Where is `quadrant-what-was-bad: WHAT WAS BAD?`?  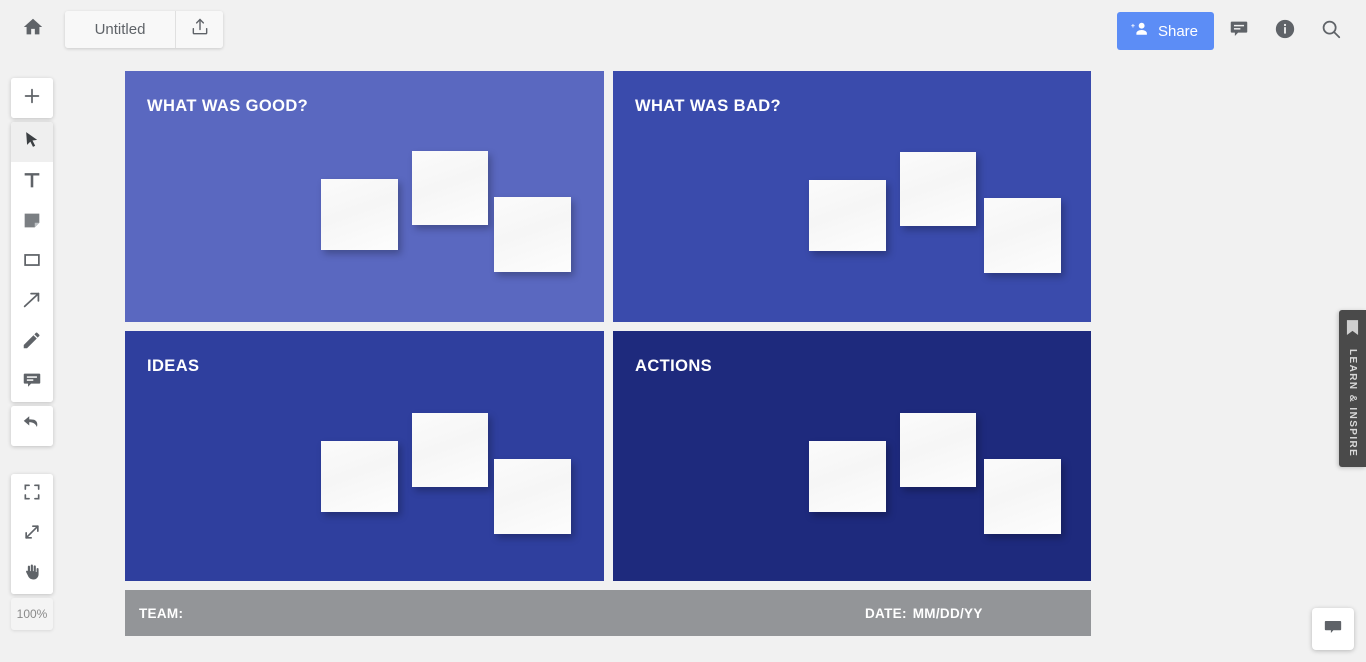 quadrant-what-was-bad: WHAT WAS BAD? is located at coordinates (852, 196).